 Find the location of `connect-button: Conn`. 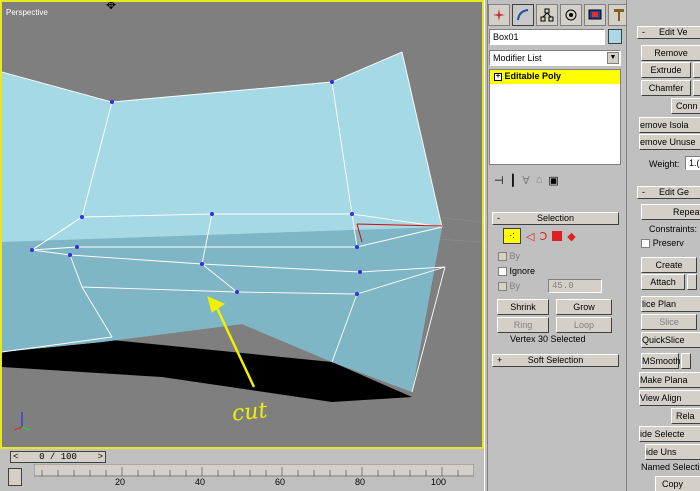

connect-button: Conn is located at coordinates (685, 106).